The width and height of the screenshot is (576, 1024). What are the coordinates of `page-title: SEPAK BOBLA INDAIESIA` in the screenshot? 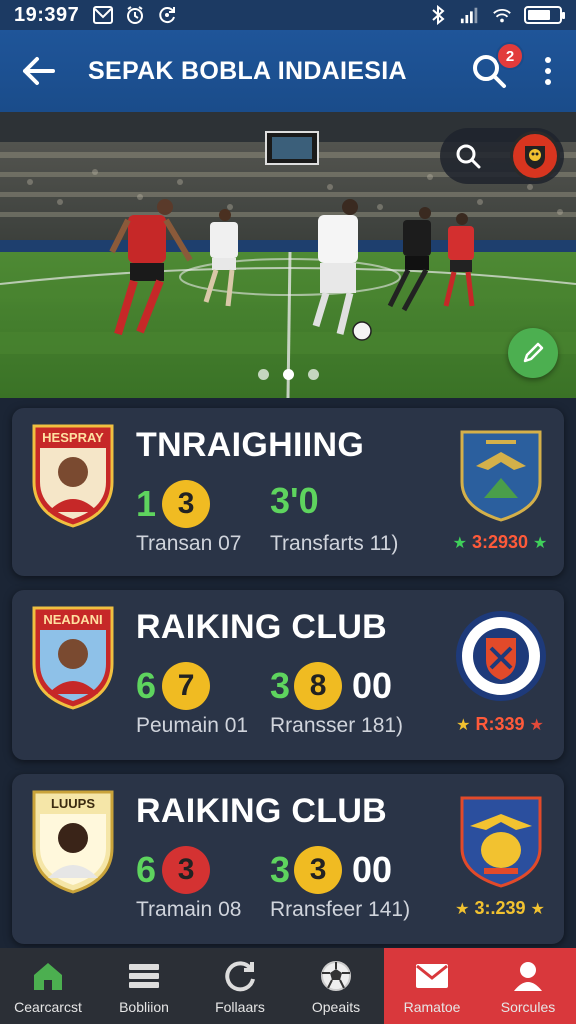 It's located at (247, 70).